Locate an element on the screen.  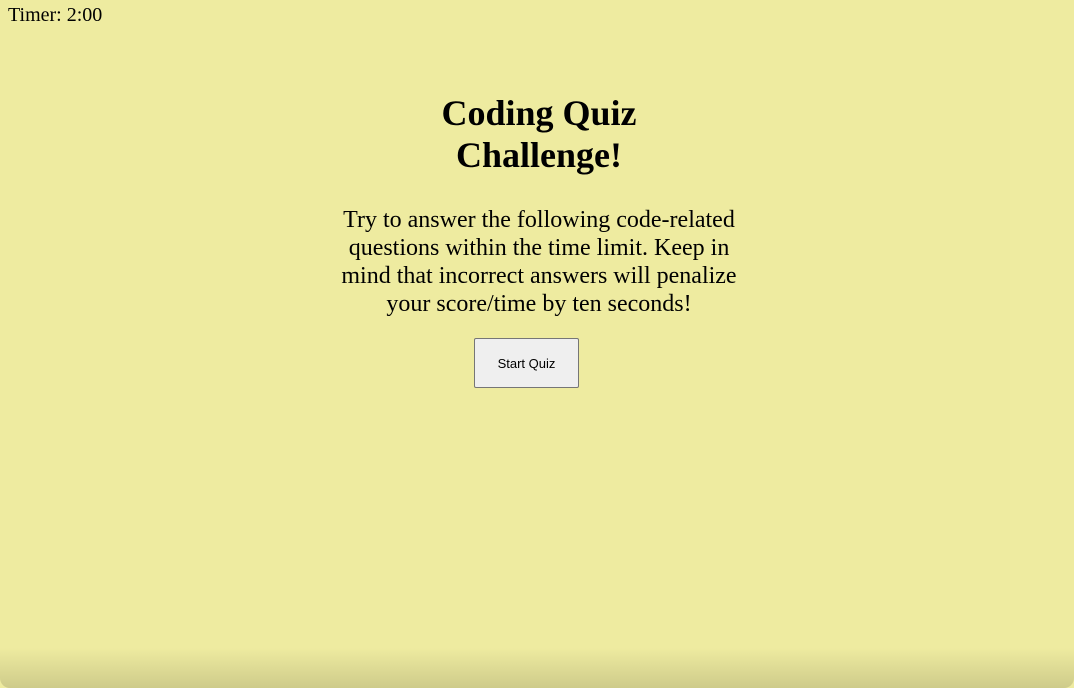
timer-display: Timer: 2:00 is located at coordinates (55, 15).